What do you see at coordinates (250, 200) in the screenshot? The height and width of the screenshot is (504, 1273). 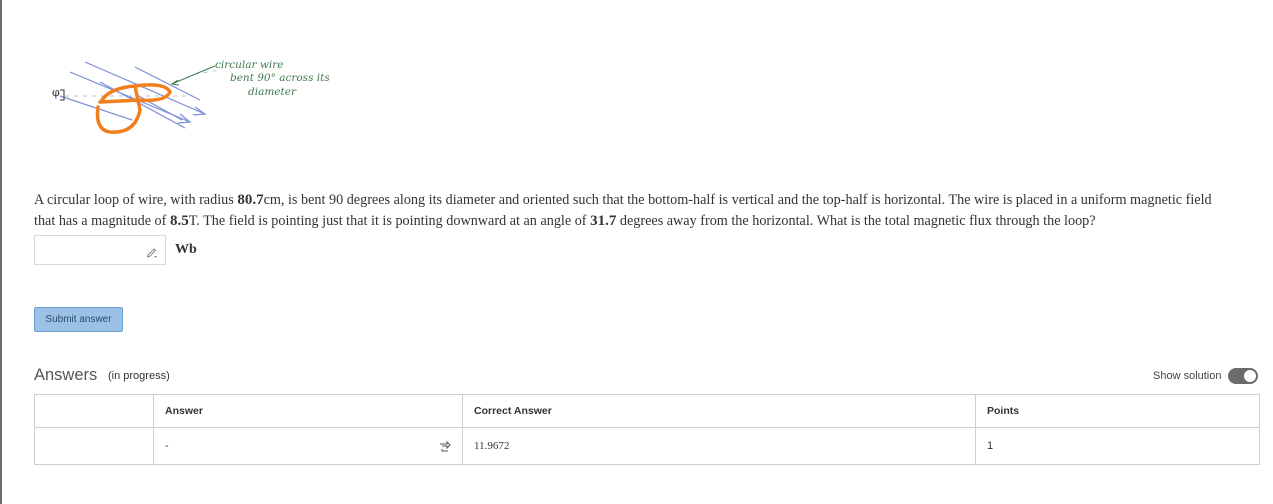 I see `radius-value: 80.7` at bounding box center [250, 200].